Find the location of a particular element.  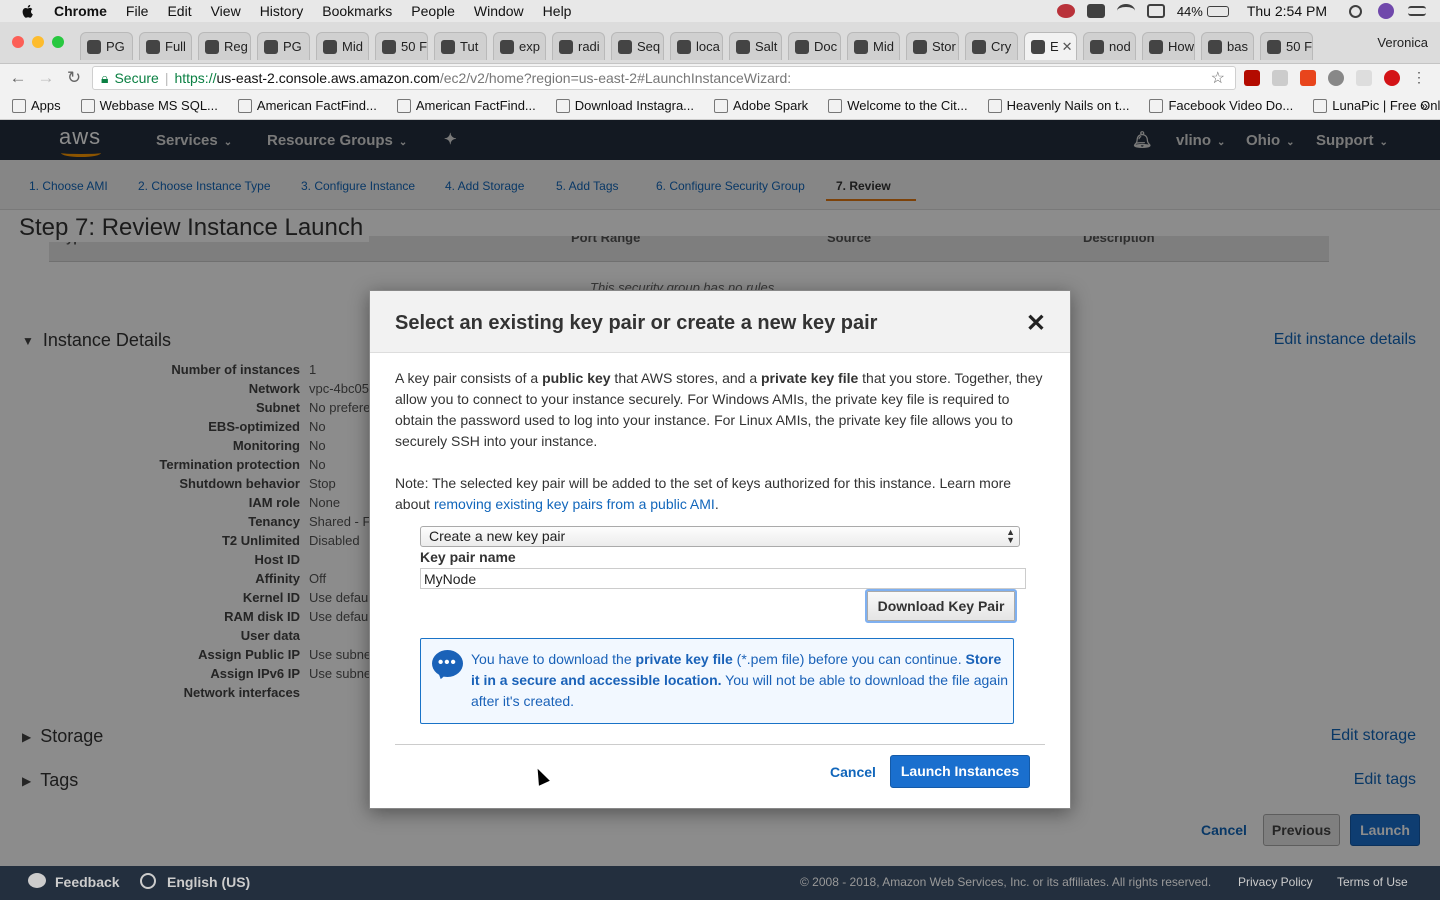

browser-tab: nod is located at coordinates (1109, 46).